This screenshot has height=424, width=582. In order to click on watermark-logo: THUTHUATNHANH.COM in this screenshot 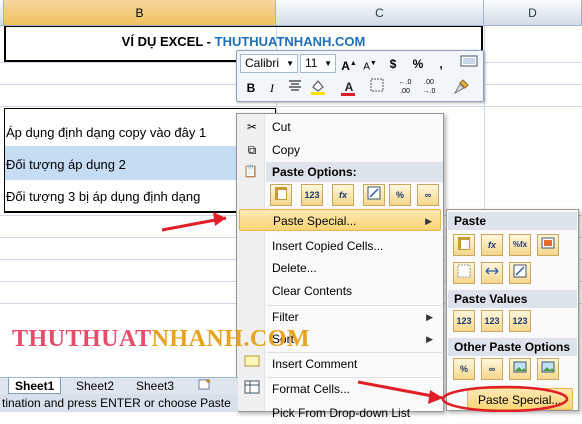, I will do `click(161, 339)`.